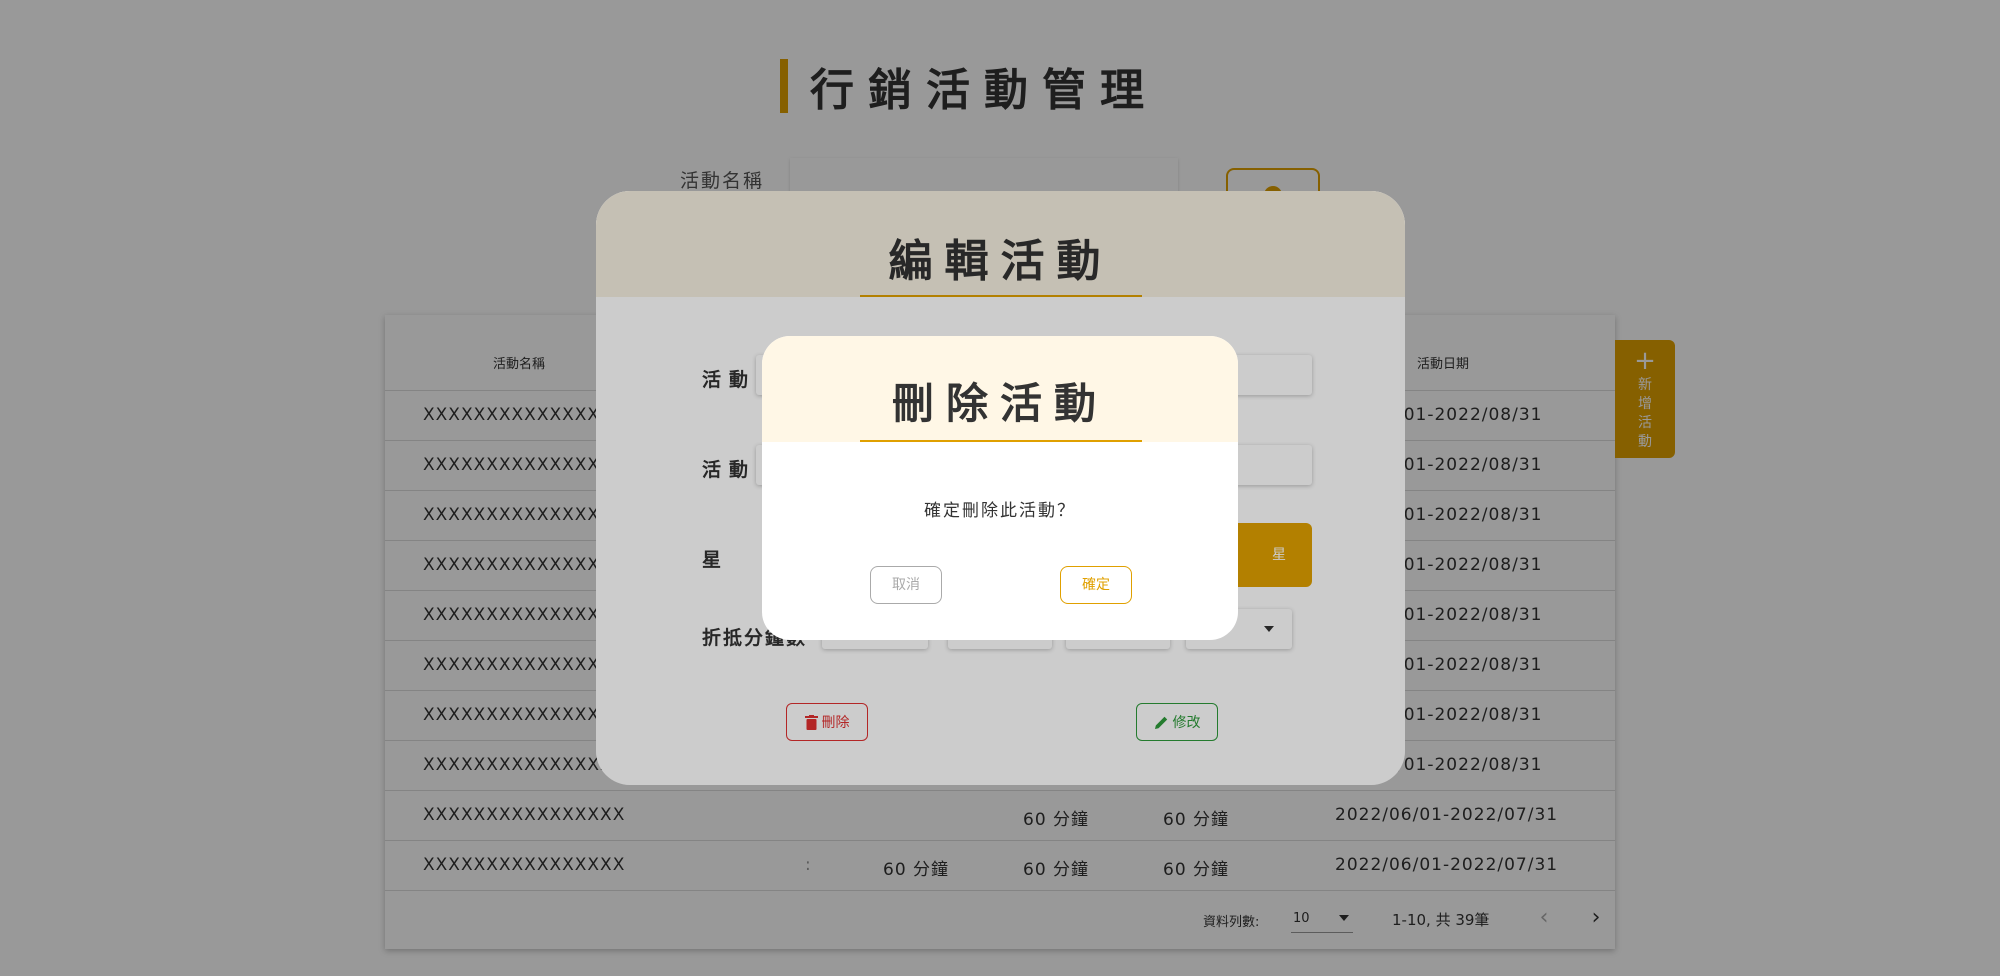 This screenshot has height=976, width=2000. I want to click on delete-modal-title: 刪除活動, so click(999, 403).